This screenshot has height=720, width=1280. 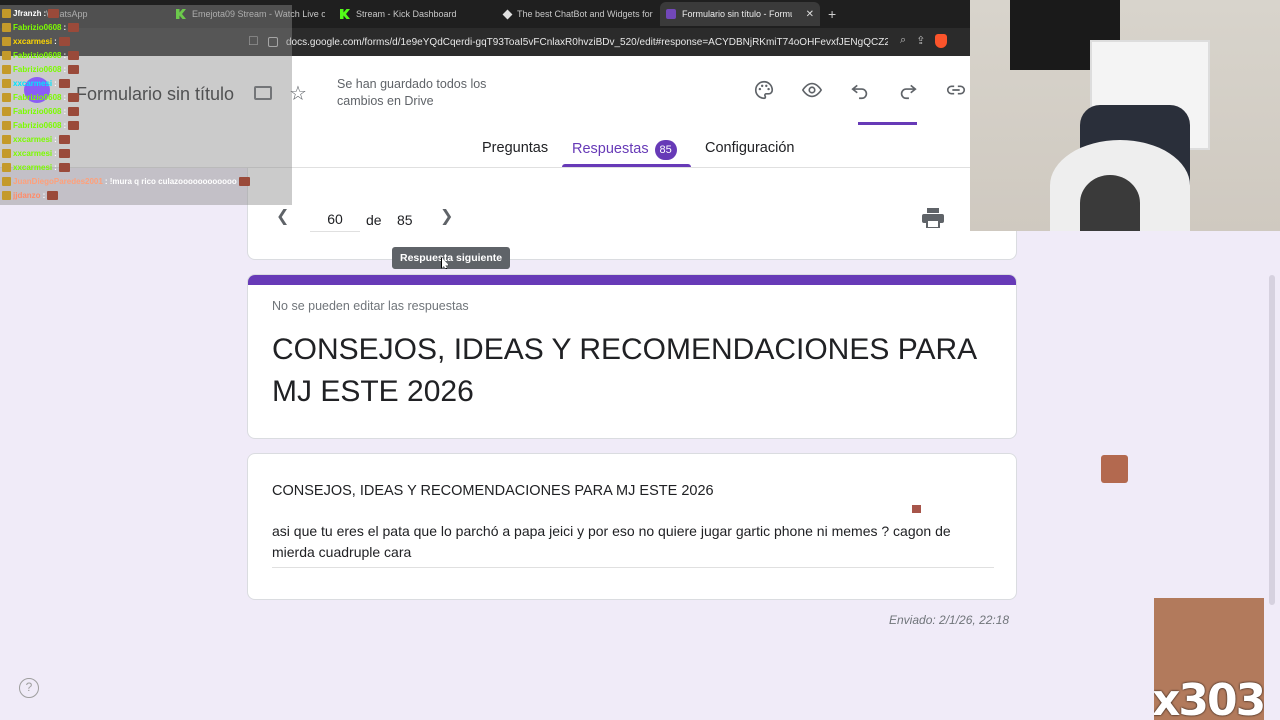 What do you see at coordinates (58, 181) in the screenshot?
I see `chat-username: JuanDiegoParedes2001` at bounding box center [58, 181].